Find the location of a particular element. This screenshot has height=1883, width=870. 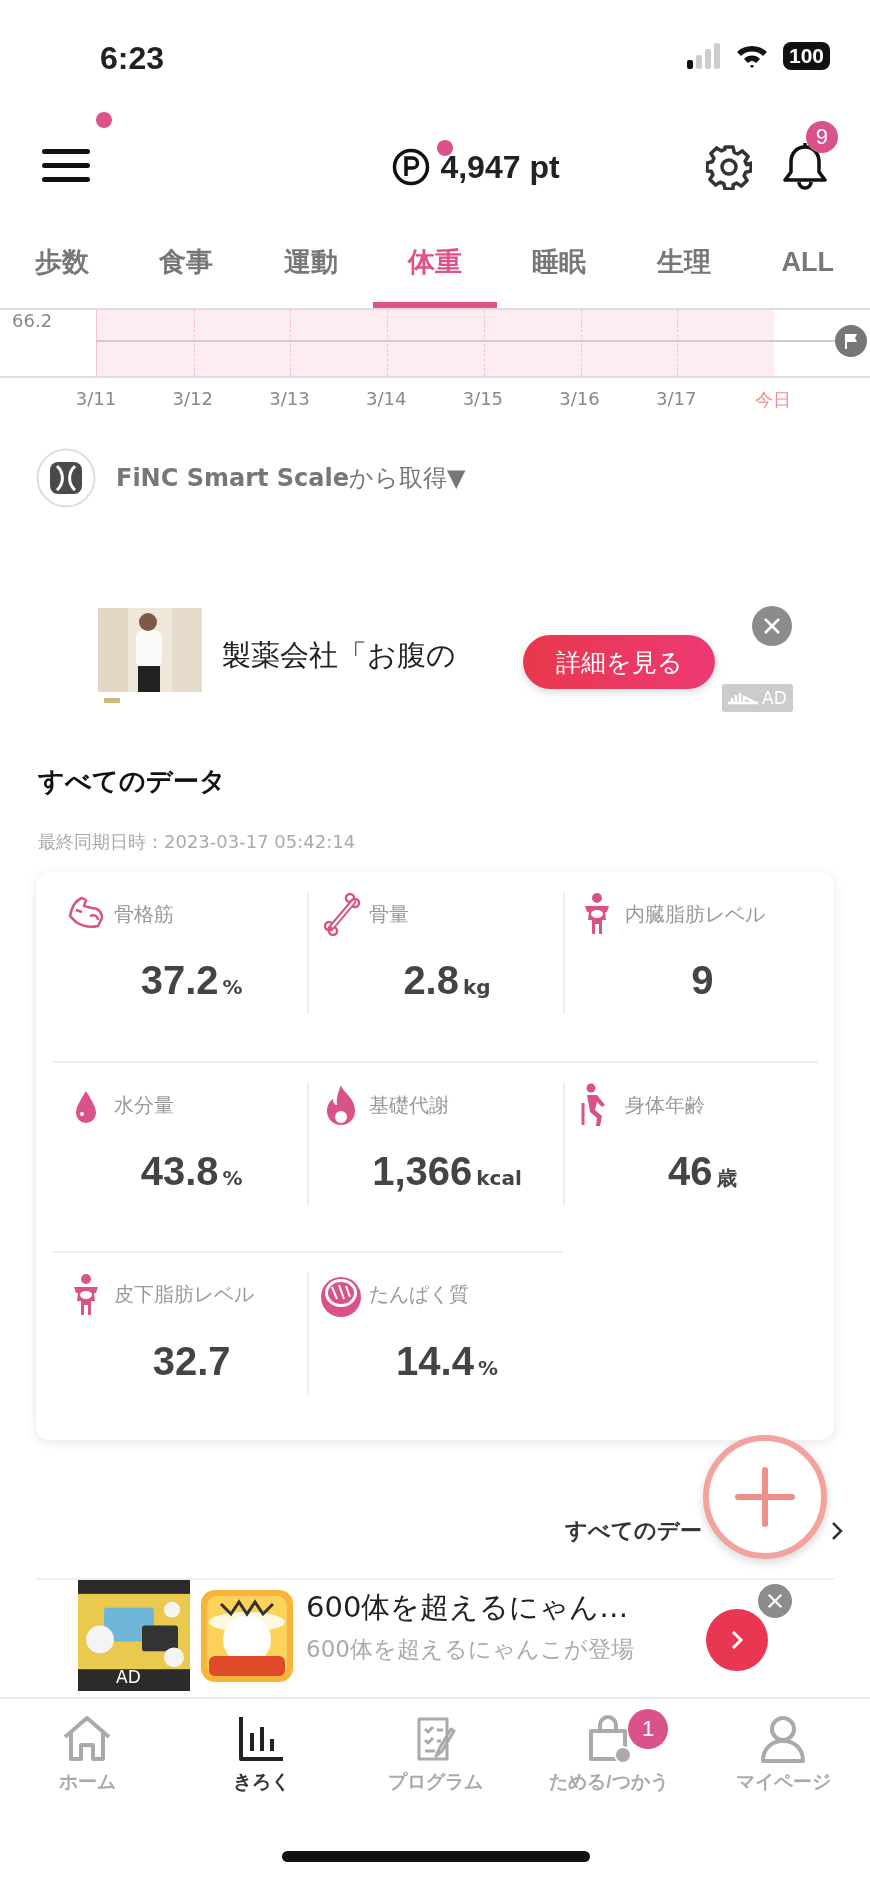

section-title: すべてのデータ is located at coordinates (132, 781).